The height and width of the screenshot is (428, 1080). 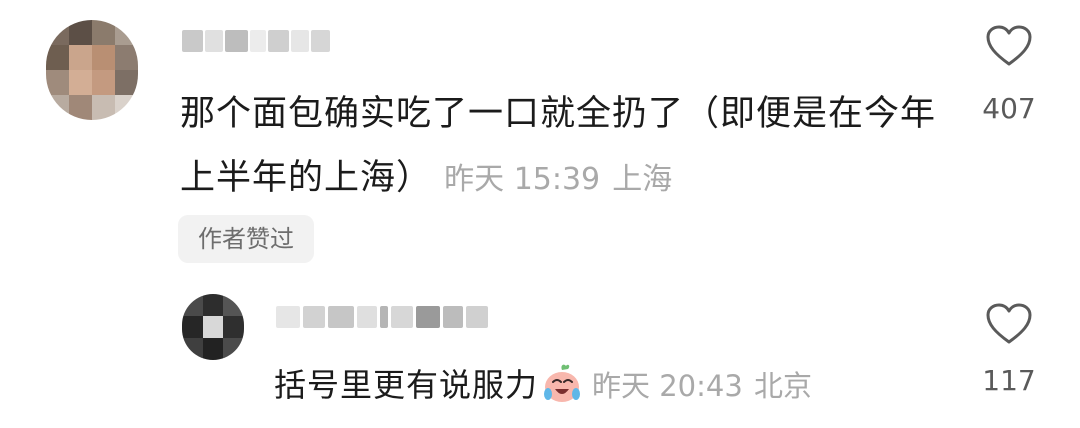 What do you see at coordinates (667, 386) in the screenshot?
I see `reply-time: 昨天 20:43` at bounding box center [667, 386].